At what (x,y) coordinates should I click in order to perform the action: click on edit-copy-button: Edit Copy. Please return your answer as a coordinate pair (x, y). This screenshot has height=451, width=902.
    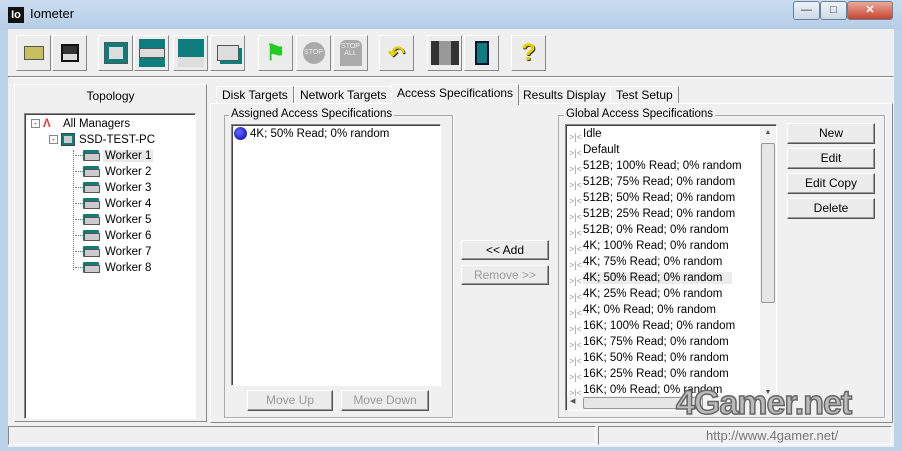
    Looking at the image, I should click on (831, 183).